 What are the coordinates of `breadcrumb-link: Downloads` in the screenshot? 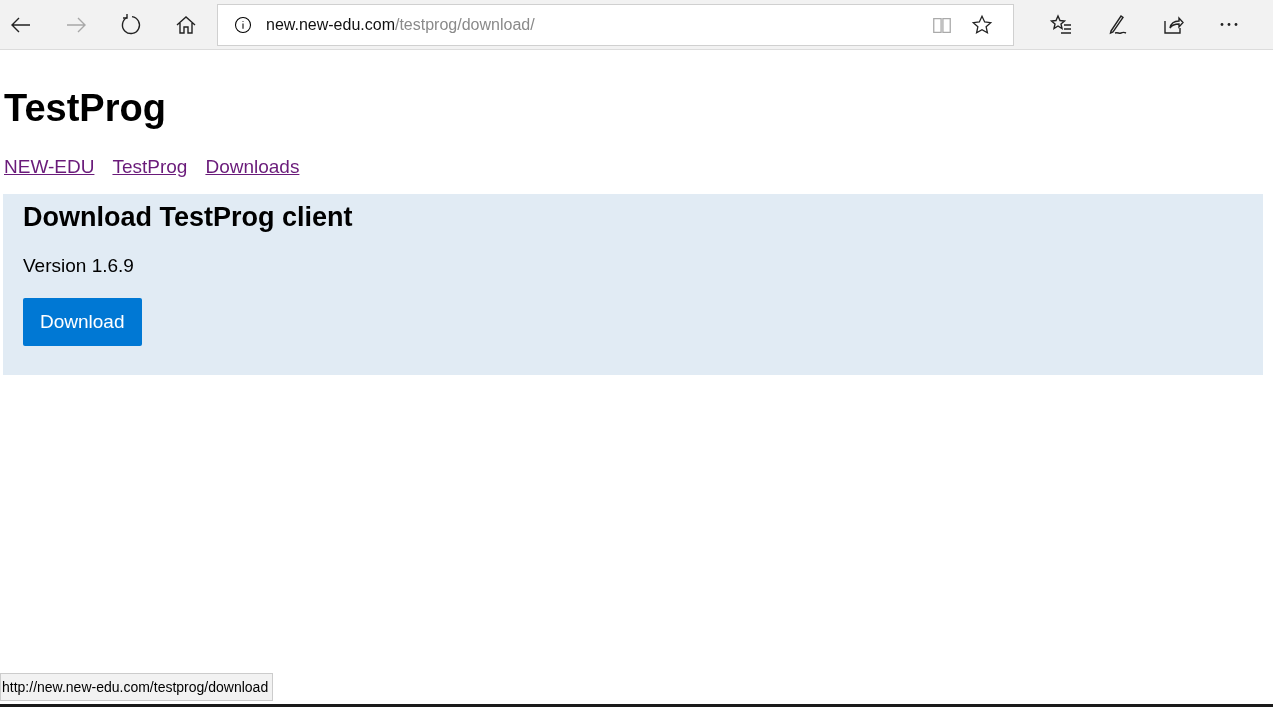 It's located at (252, 167).